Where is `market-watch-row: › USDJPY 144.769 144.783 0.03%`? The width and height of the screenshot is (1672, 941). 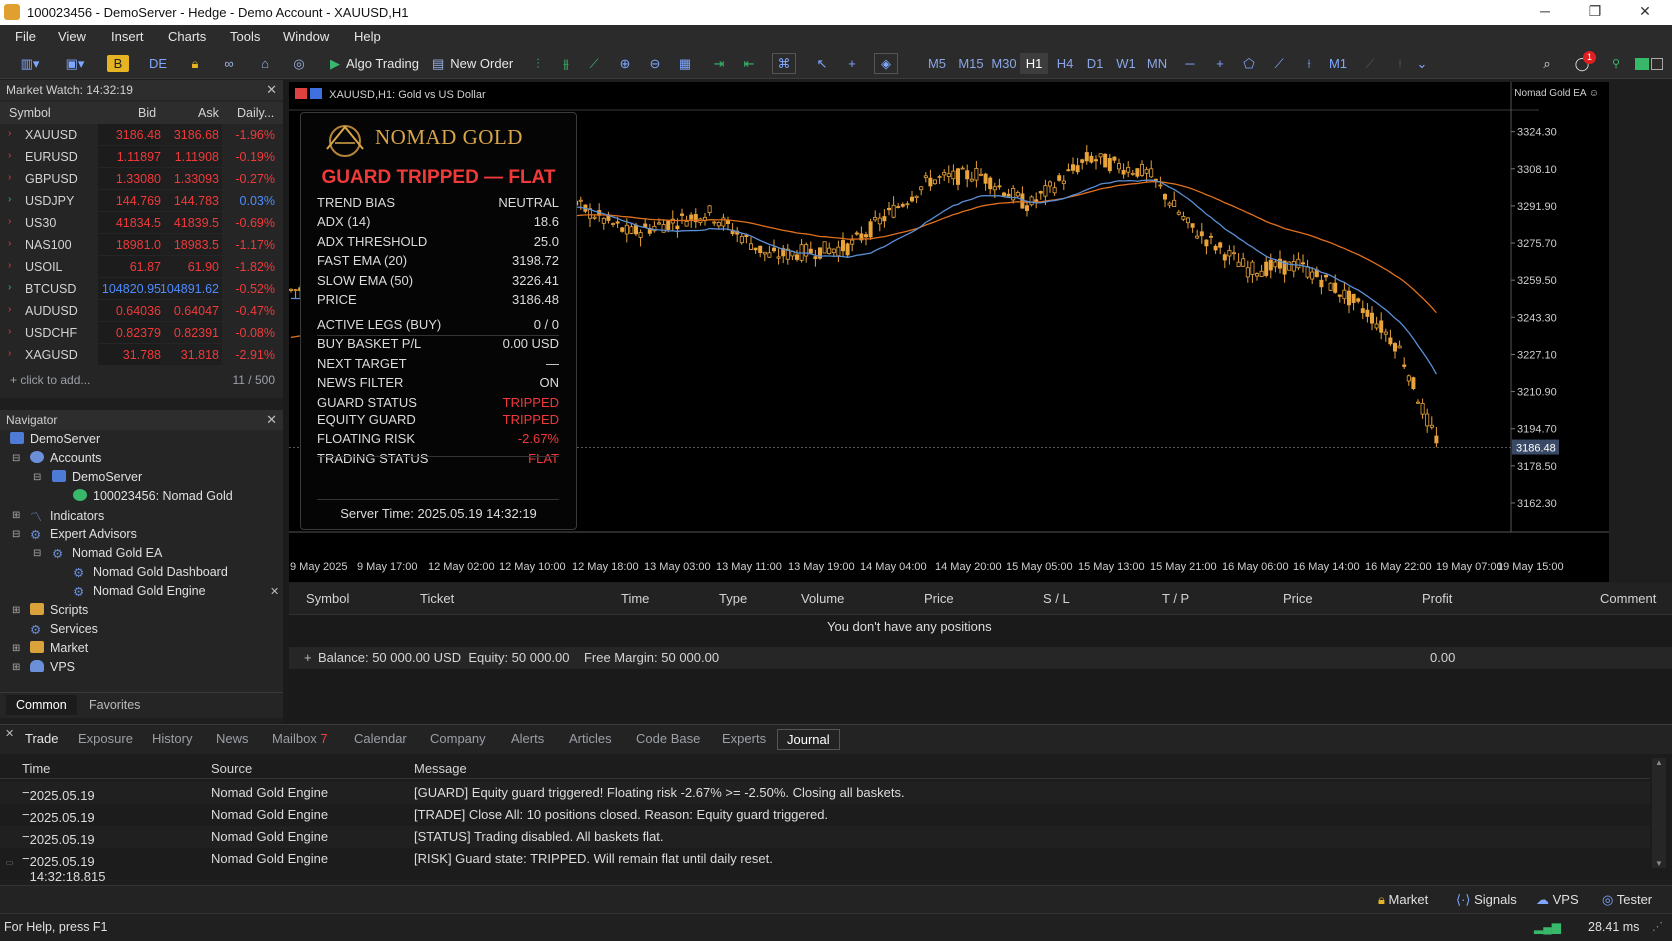 market-watch-row: › USDJPY 144.769 144.783 0.03% is located at coordinates (141, 201).